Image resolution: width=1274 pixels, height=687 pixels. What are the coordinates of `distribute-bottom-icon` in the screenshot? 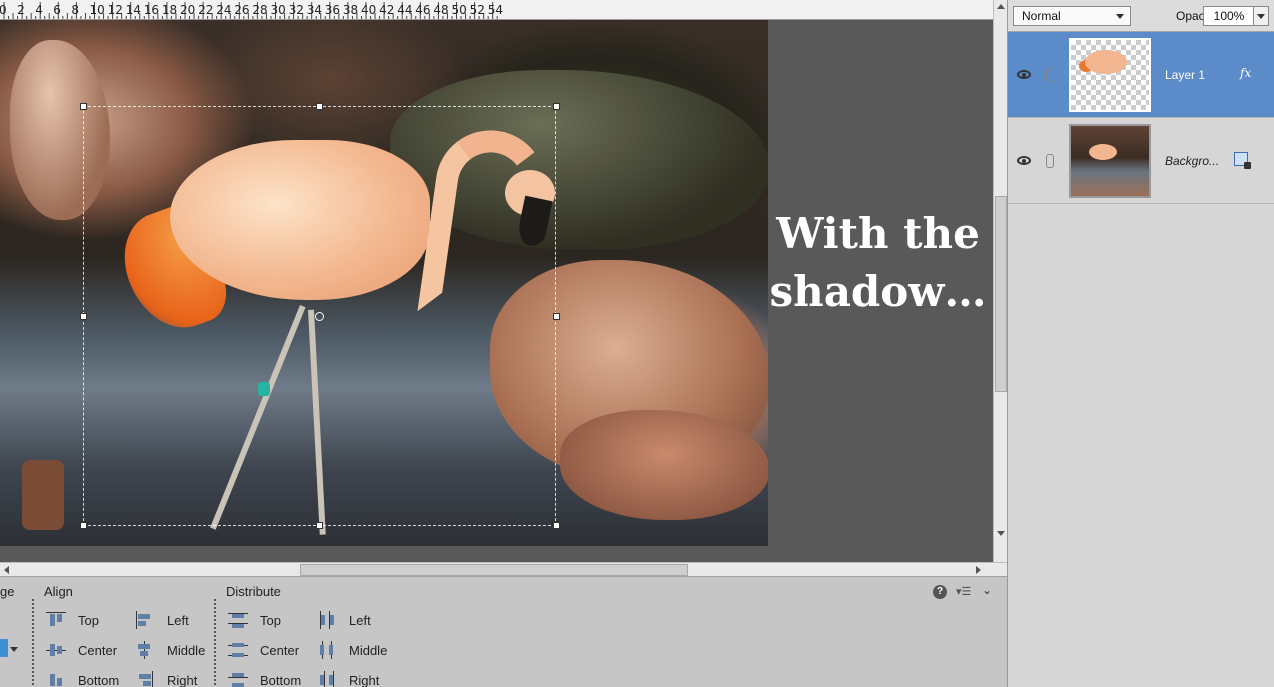 It's located at (238, 679).